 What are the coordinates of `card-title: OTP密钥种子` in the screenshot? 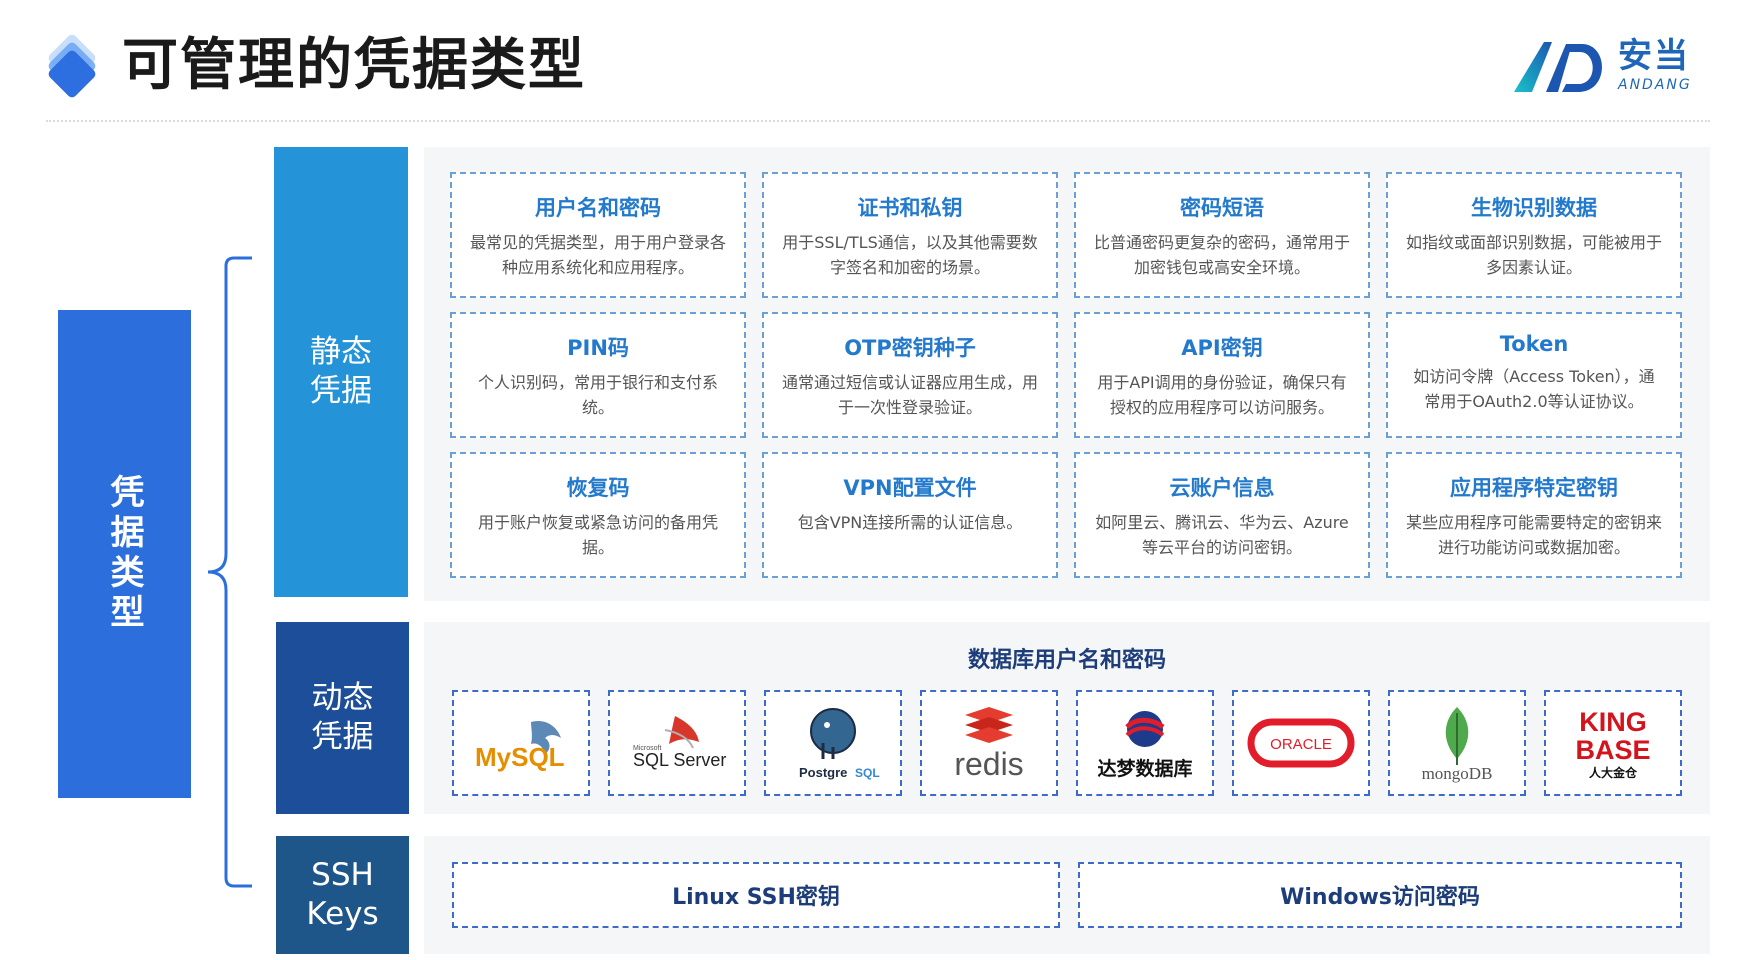 It's located at (910, 348).